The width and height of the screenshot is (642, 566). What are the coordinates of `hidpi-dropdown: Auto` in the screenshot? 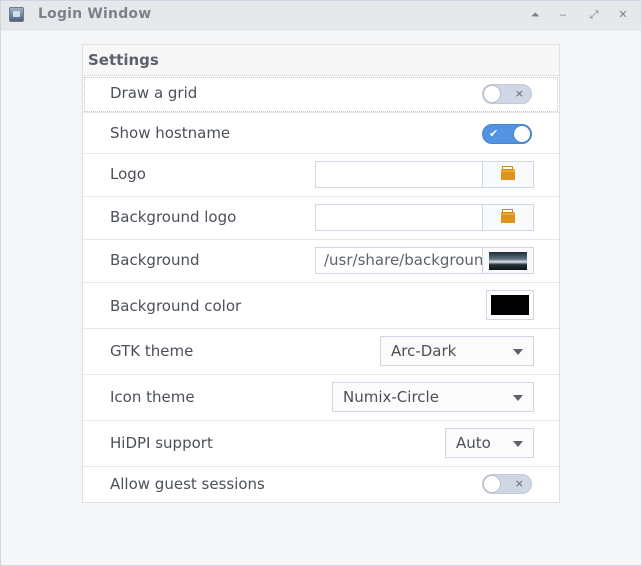 It's located at (489, 443).